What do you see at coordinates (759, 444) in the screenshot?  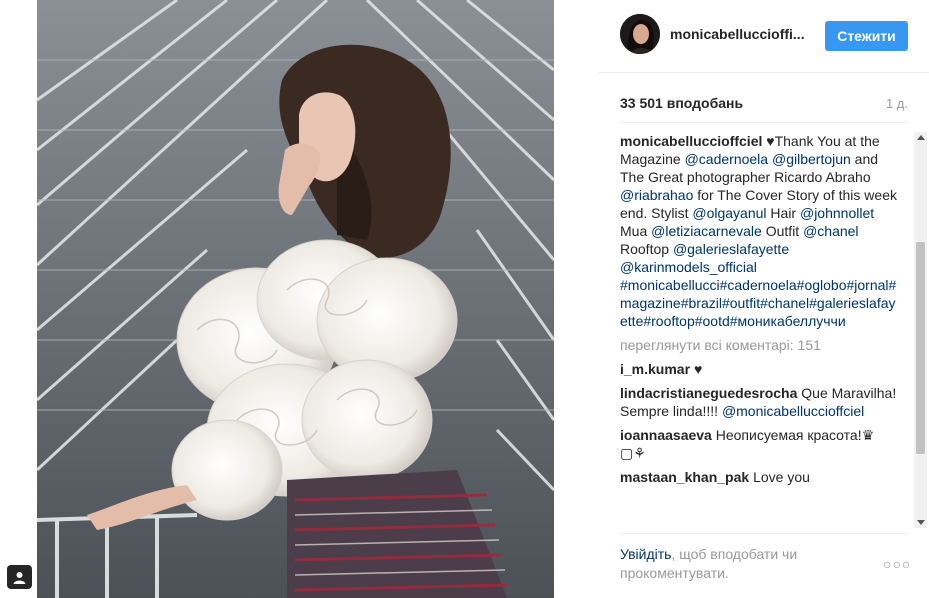 I see `comment-item: ioannaasaeva Неописуемая красота!♛ ▢⚘` at bounding box center [759, 444].